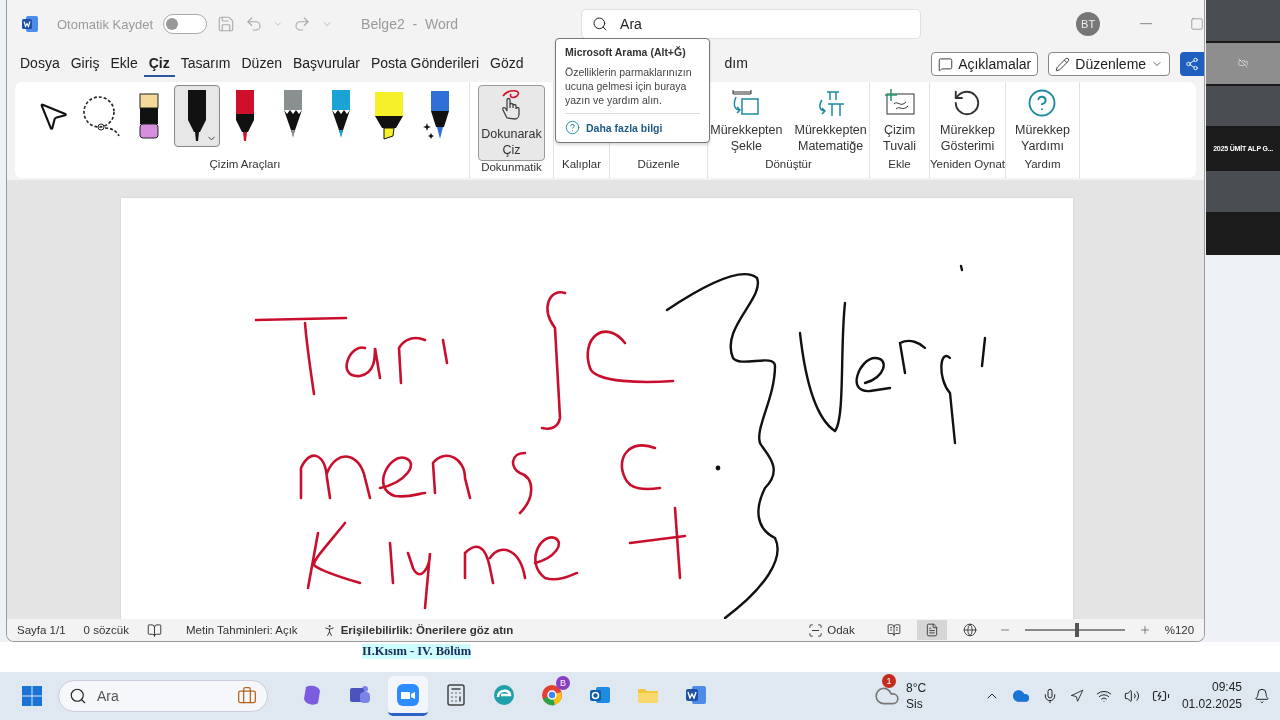 The image size is (1280, 720). I want to click on document-heading: II.Kısım - IV. Bölüm, so click(417, 651).